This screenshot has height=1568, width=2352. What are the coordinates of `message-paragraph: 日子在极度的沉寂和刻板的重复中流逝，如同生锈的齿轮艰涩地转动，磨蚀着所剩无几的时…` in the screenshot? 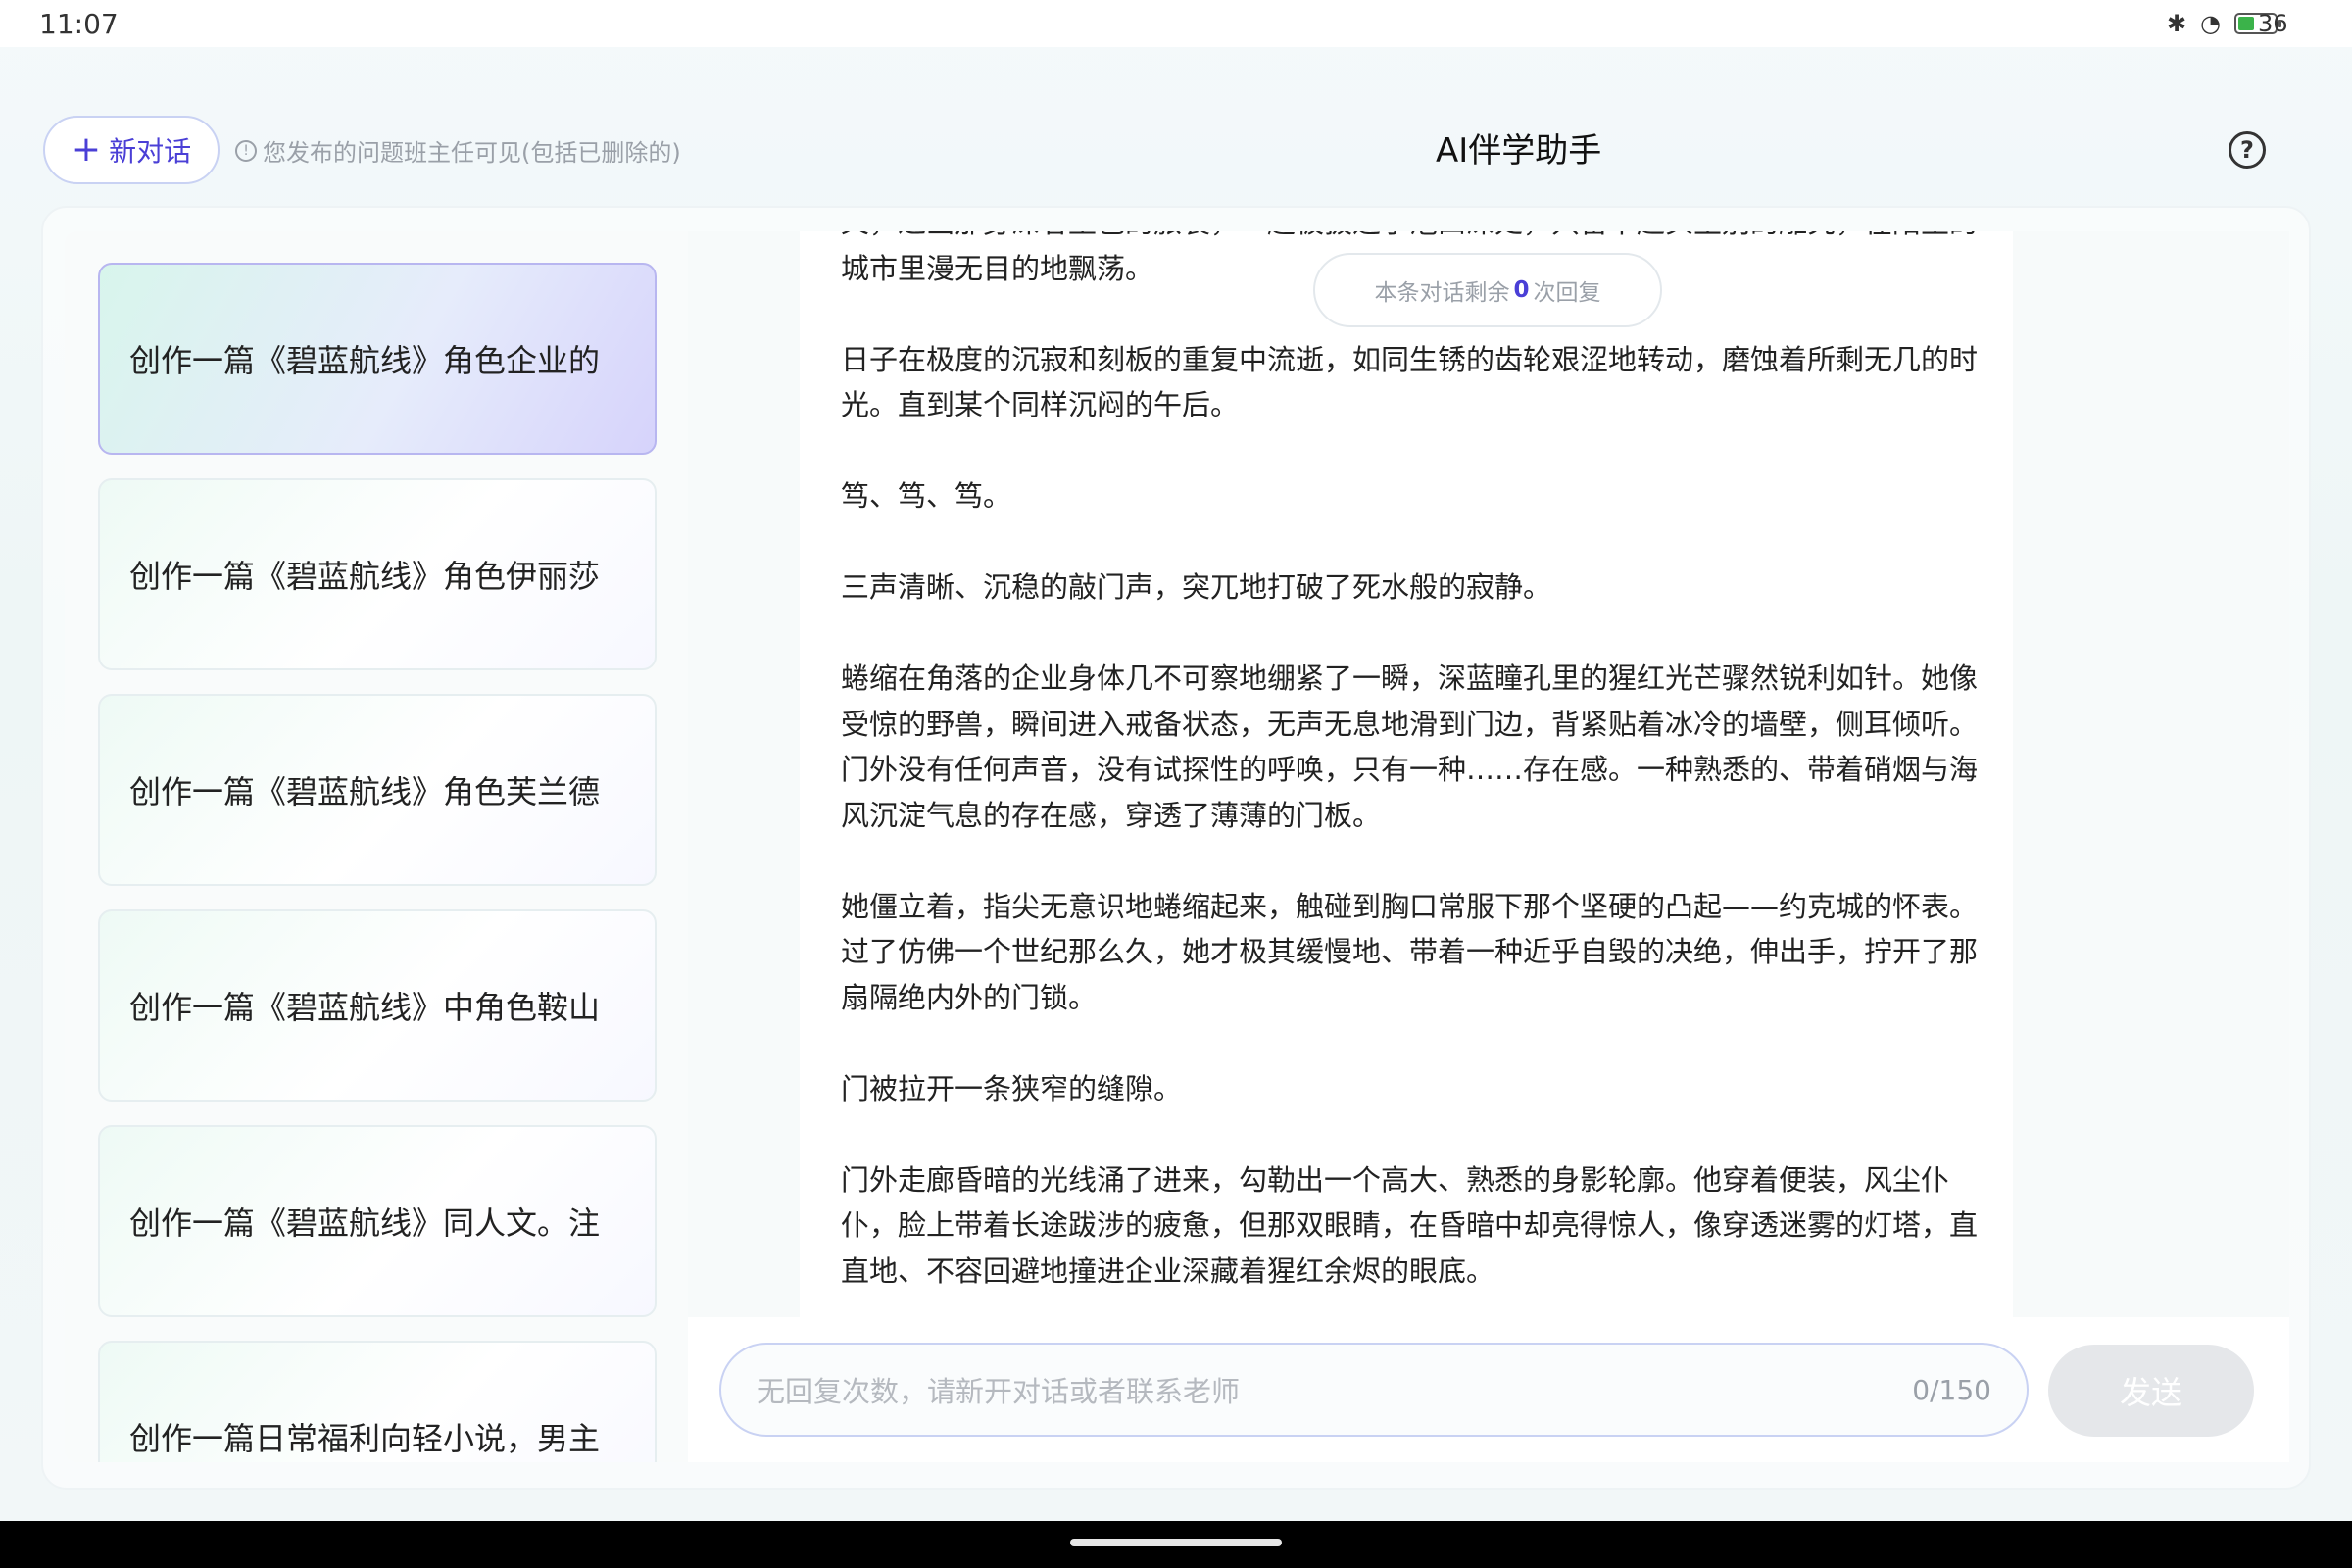 It's located at (1410, 382).